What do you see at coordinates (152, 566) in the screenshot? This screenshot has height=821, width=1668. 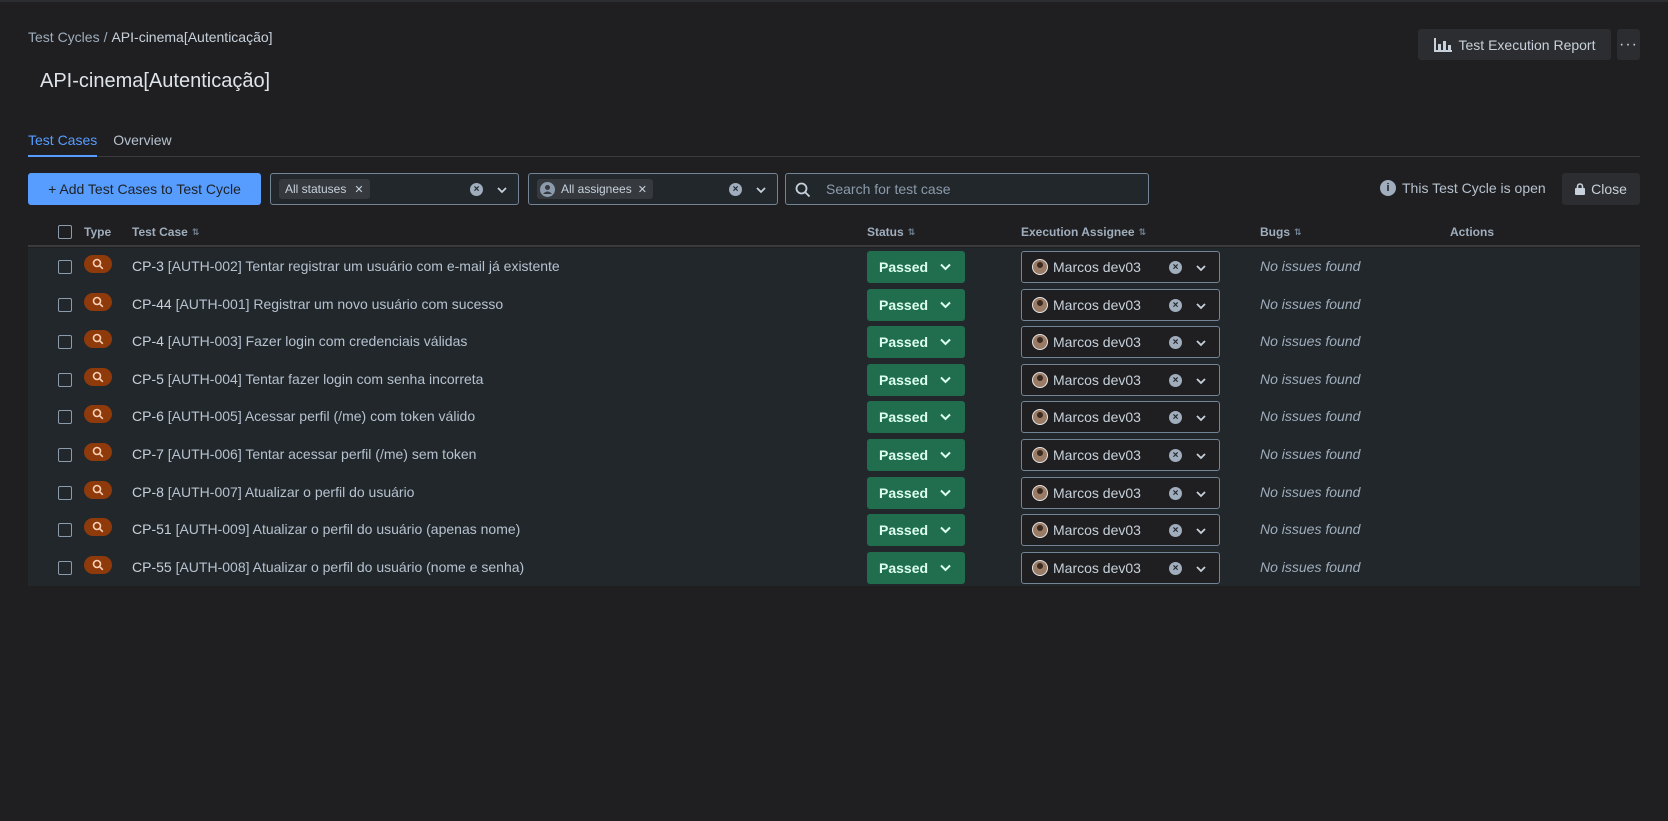 I see `test-case-key: CP-55` at bounding box center [152, 566].